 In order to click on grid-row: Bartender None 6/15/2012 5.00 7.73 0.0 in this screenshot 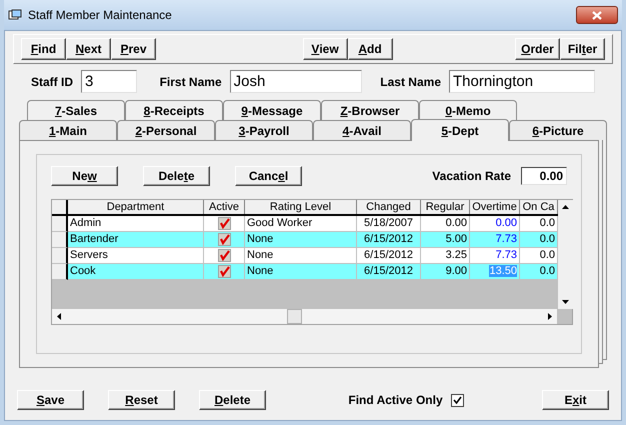, I will do `click(305, 240)`.